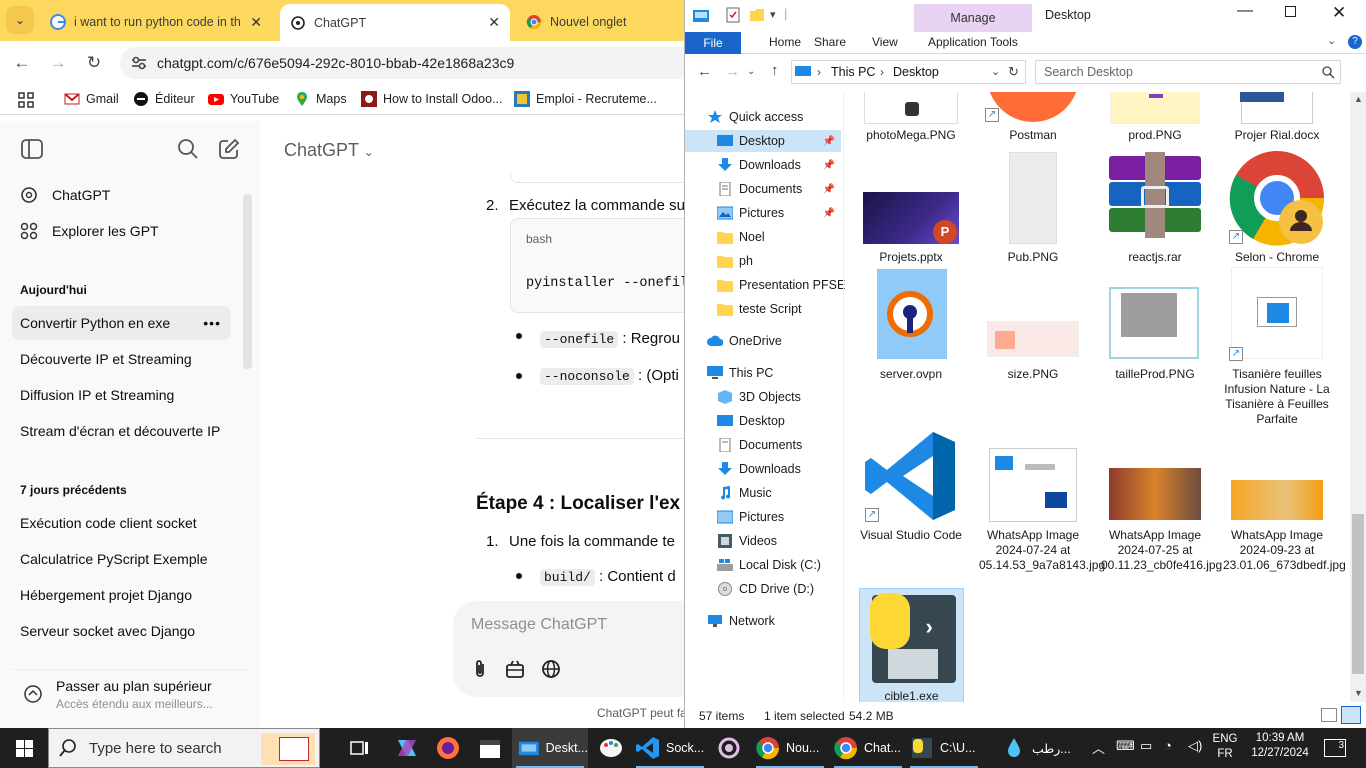 The height and width of the screenshot is (768, 1366). Describe the element at coordinates (480, 669) in the screenshot. I see `attach-icon` at that location.